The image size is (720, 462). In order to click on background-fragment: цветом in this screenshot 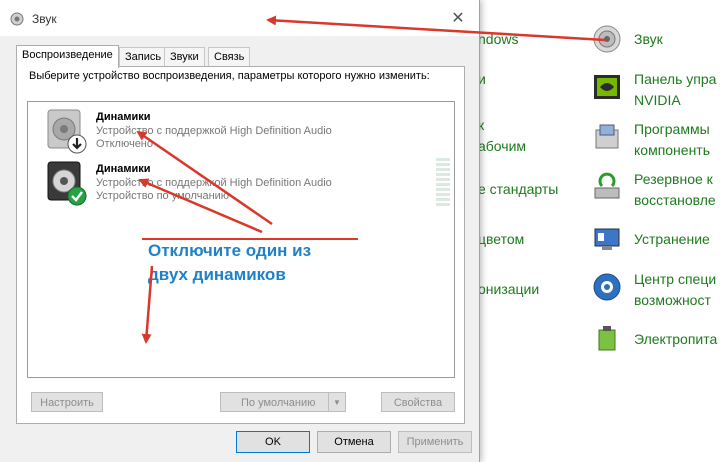, I will do `click(501, 239)`.